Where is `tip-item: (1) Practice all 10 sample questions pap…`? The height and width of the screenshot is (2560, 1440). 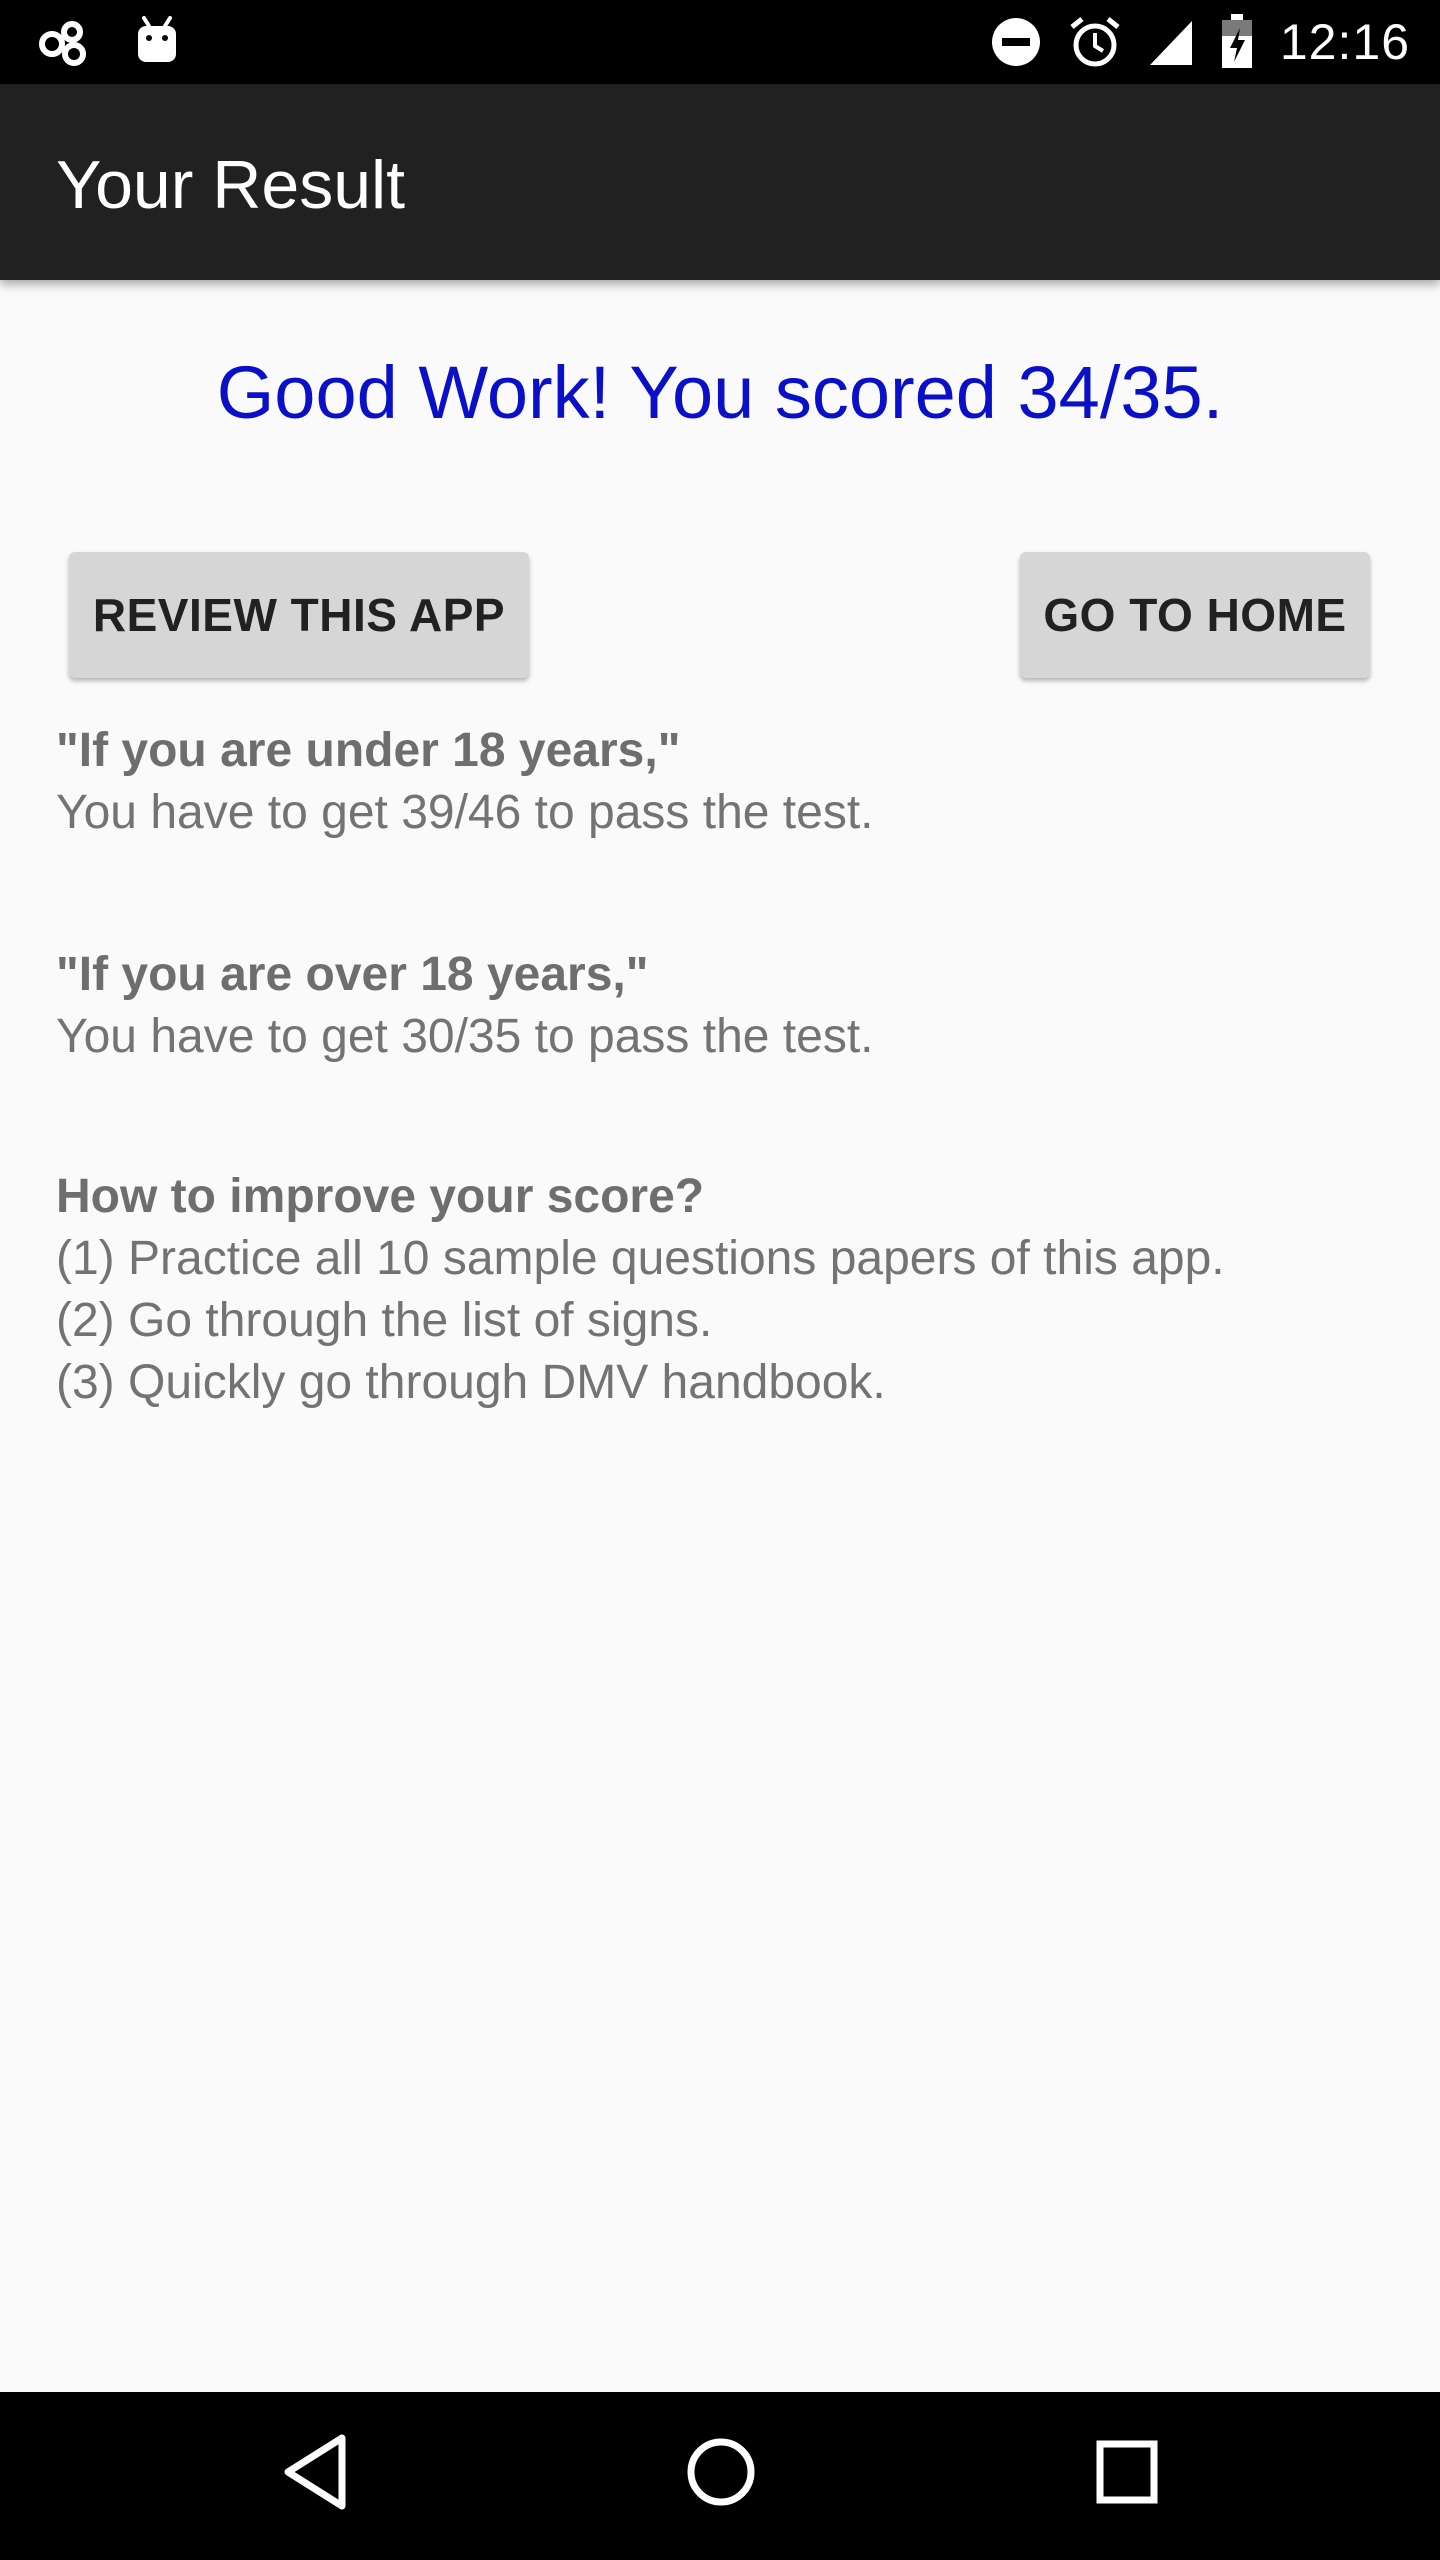
tip-item: (1) Practice all 10 sample questions pap… is located at coordinates (640, 1258).